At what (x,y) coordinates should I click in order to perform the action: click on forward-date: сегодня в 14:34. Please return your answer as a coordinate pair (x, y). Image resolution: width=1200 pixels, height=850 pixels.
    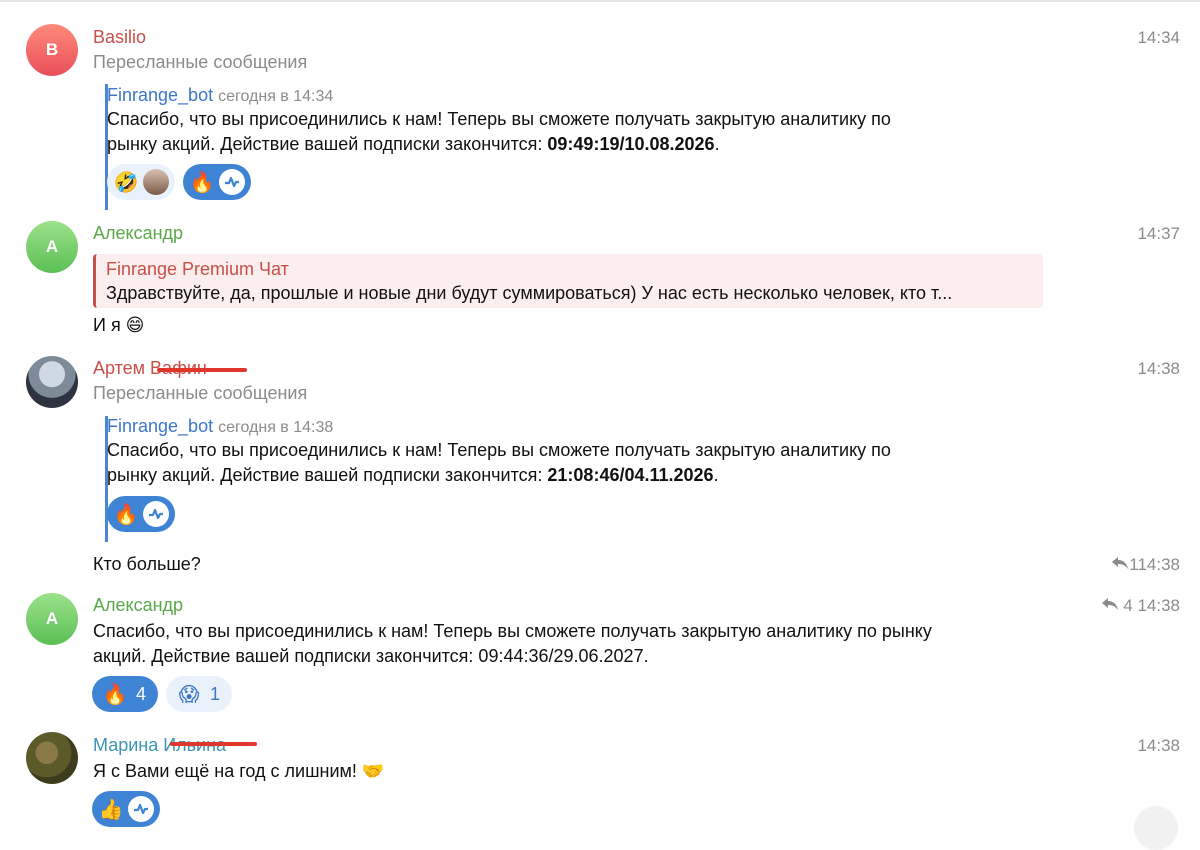
    Looking at the image, I should click on (276, 96).